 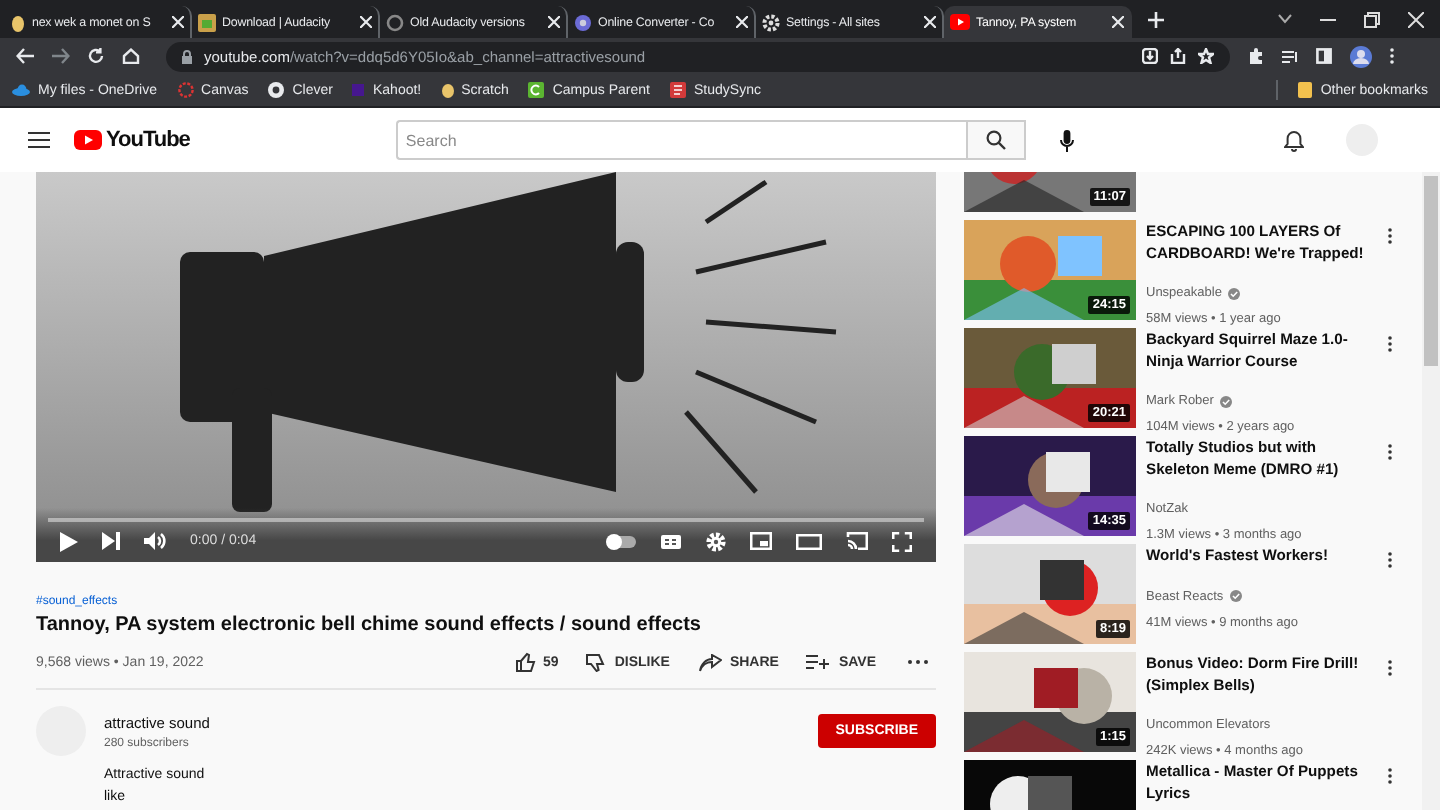 What do you see at coordinates (525, 662) in the screenshot?
I see `thumbs-up-icon` at bounding box center [525, 662].